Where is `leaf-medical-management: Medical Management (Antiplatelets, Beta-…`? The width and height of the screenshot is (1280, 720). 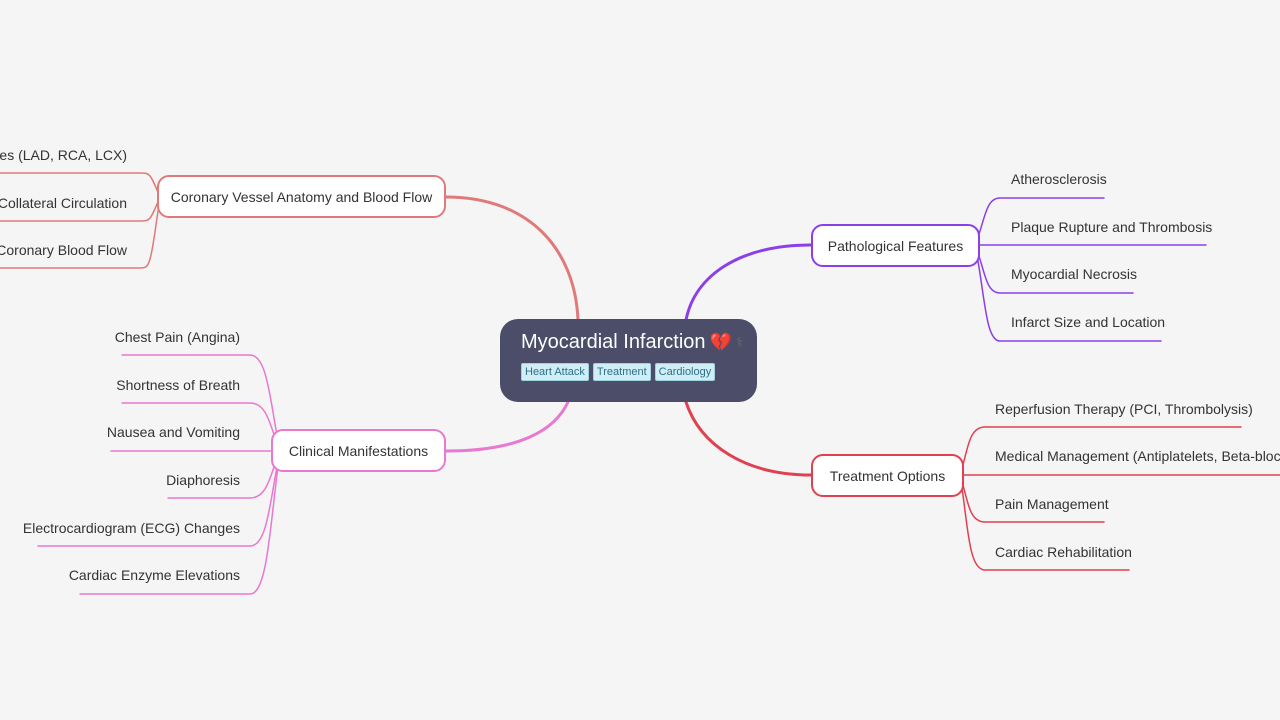
leaf-medical-management: Medical Management (Antiplatelets, Beta-… is located at coordinates (1137, 456).